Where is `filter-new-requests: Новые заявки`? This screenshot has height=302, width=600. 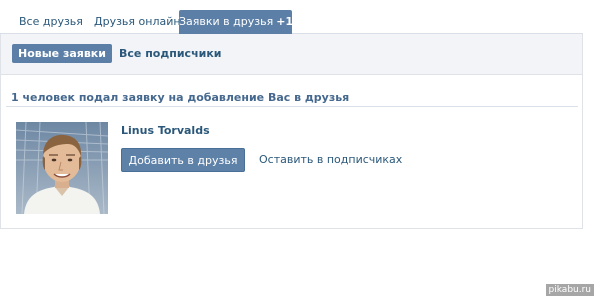 filter-new-requests: Новые заявки is located at coordinates (62, 53).